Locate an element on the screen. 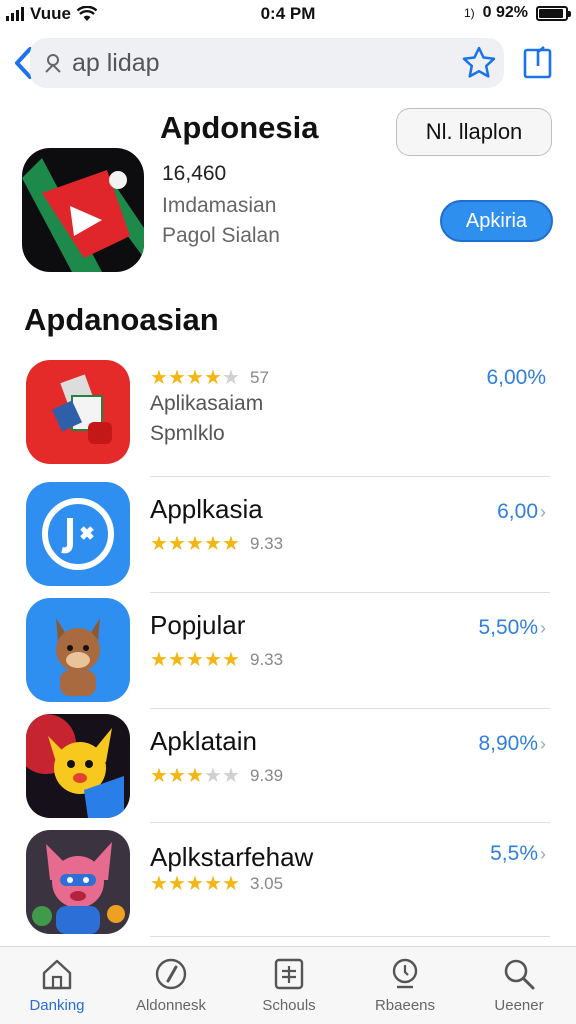 The height and width of the screenshot is (1024, 576). app-price: 8,90% › is located at coordinates (512, 744).